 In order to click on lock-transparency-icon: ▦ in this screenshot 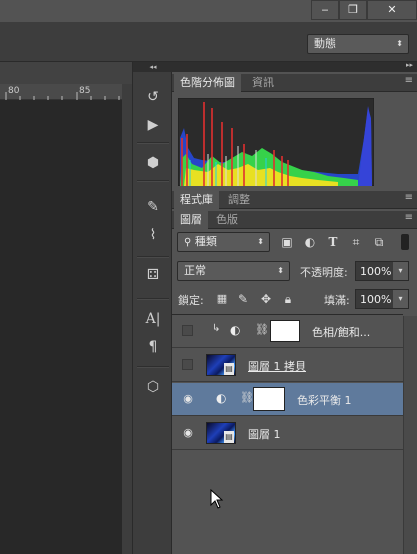, I will do `click(222, 299)`.